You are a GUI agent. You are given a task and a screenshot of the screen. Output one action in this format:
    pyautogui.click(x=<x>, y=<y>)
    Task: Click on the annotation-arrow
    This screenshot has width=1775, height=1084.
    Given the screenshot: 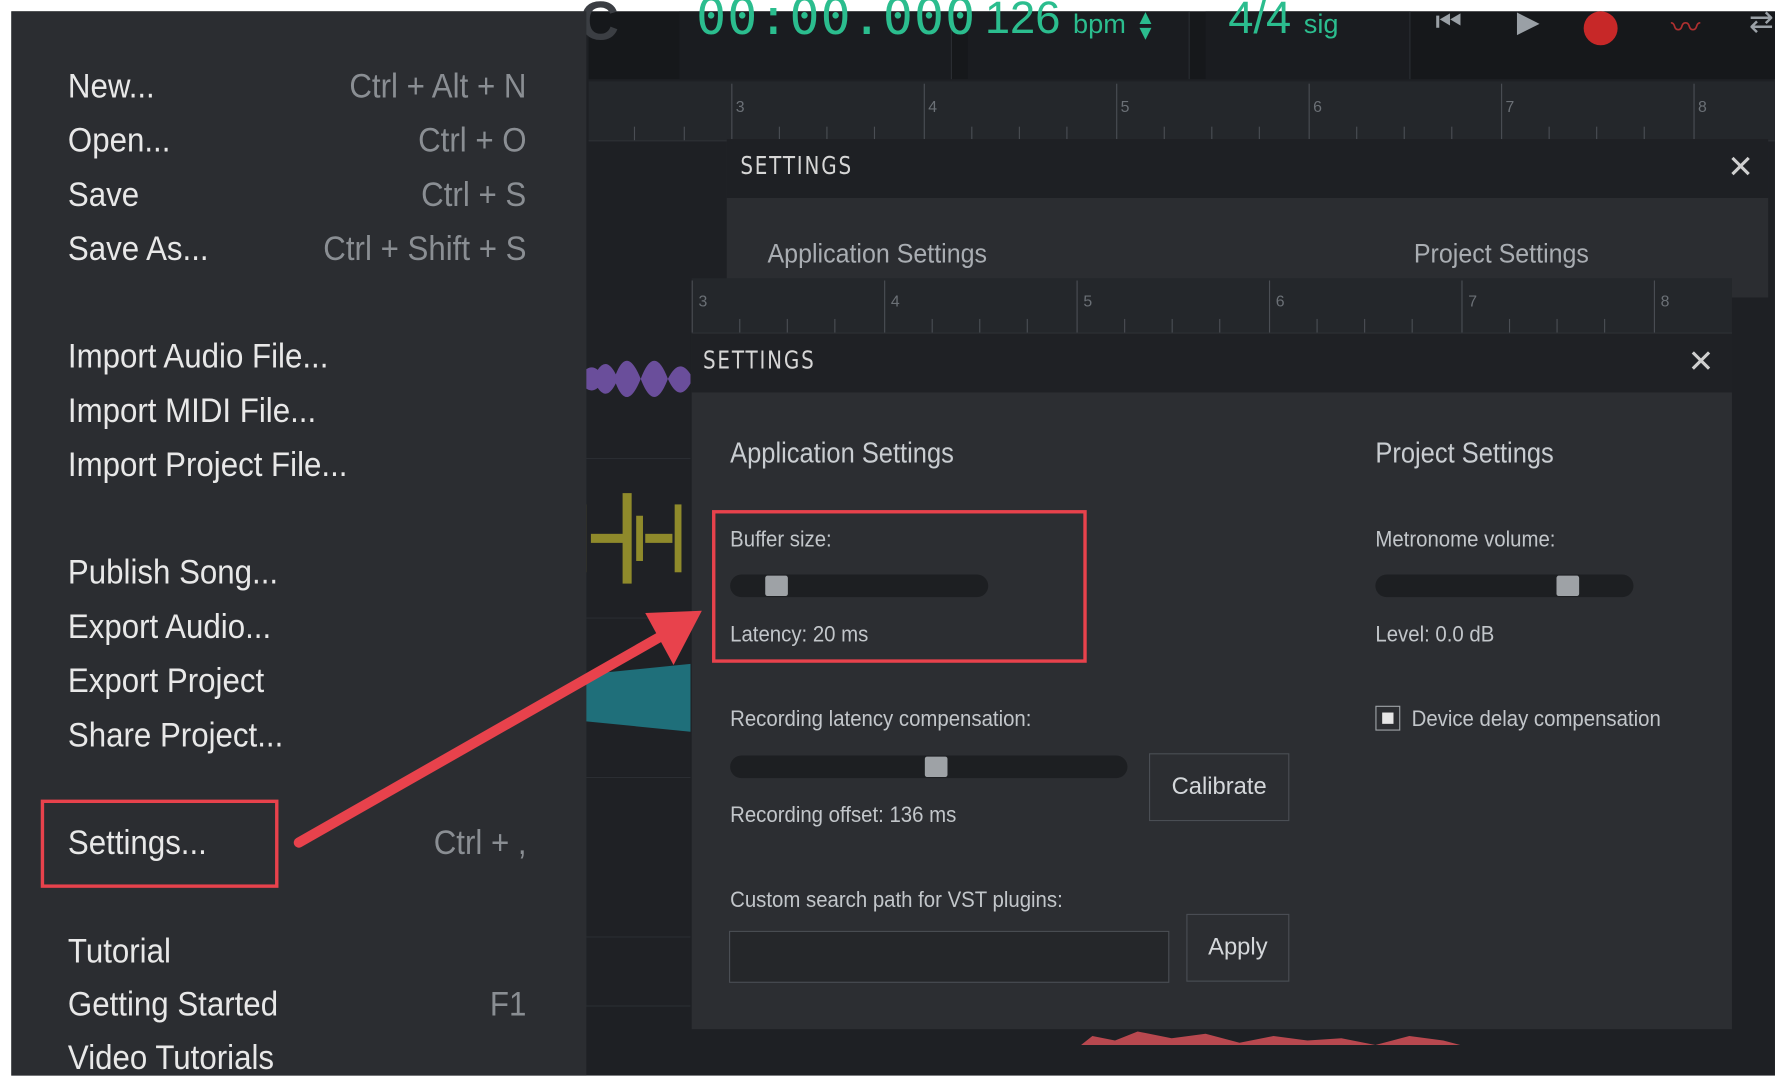 What is the action you would take?
    pyautogui.click(x=497, y=729)
    